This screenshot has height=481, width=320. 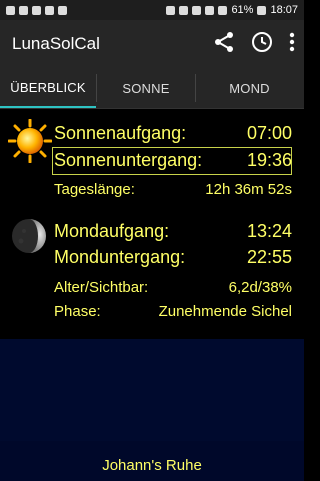 What do you see at coordinates (242, 10) in the screenshot?
I see `battery-level: 61%` at bounding box center [242, 10].